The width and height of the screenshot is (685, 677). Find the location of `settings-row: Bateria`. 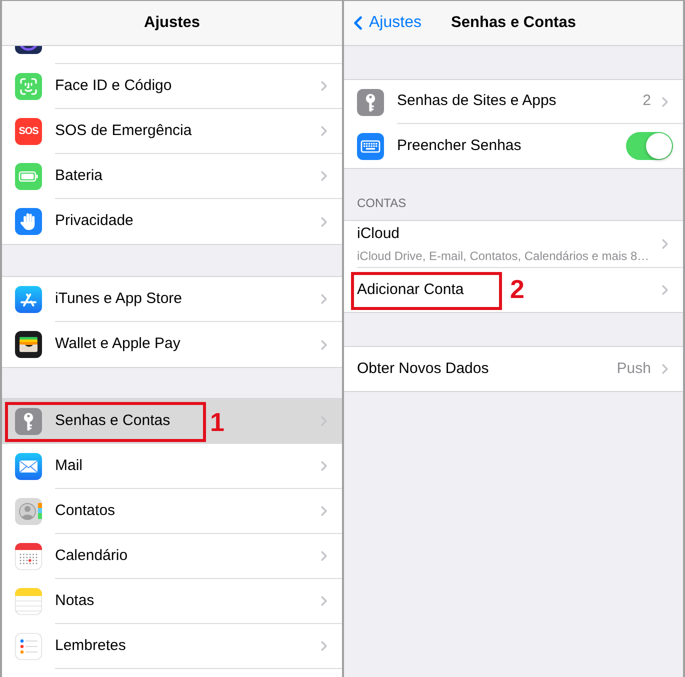

settings-row: Bateria is located at coordinates (172, 176).